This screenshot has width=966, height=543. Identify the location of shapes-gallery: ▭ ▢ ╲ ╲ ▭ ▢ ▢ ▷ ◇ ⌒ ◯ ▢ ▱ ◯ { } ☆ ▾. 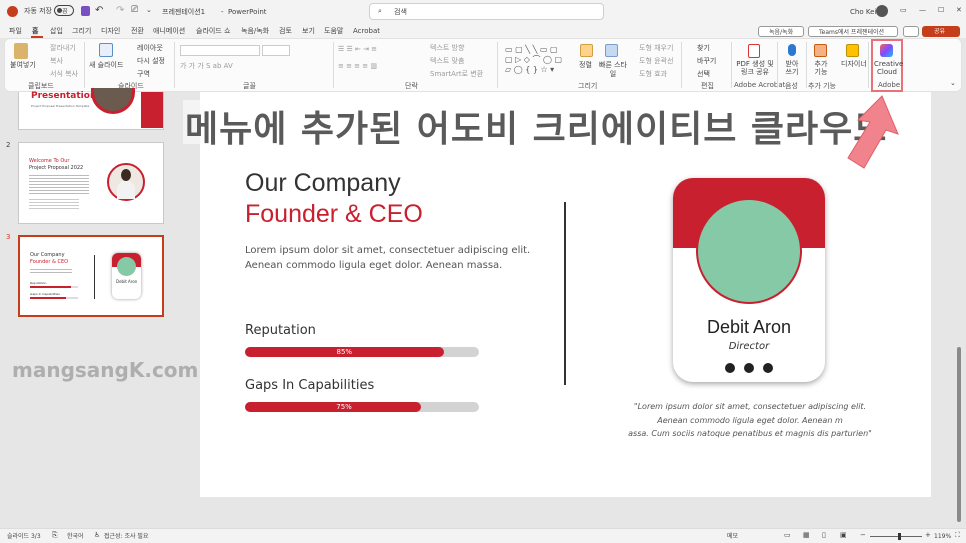
(537, 60).